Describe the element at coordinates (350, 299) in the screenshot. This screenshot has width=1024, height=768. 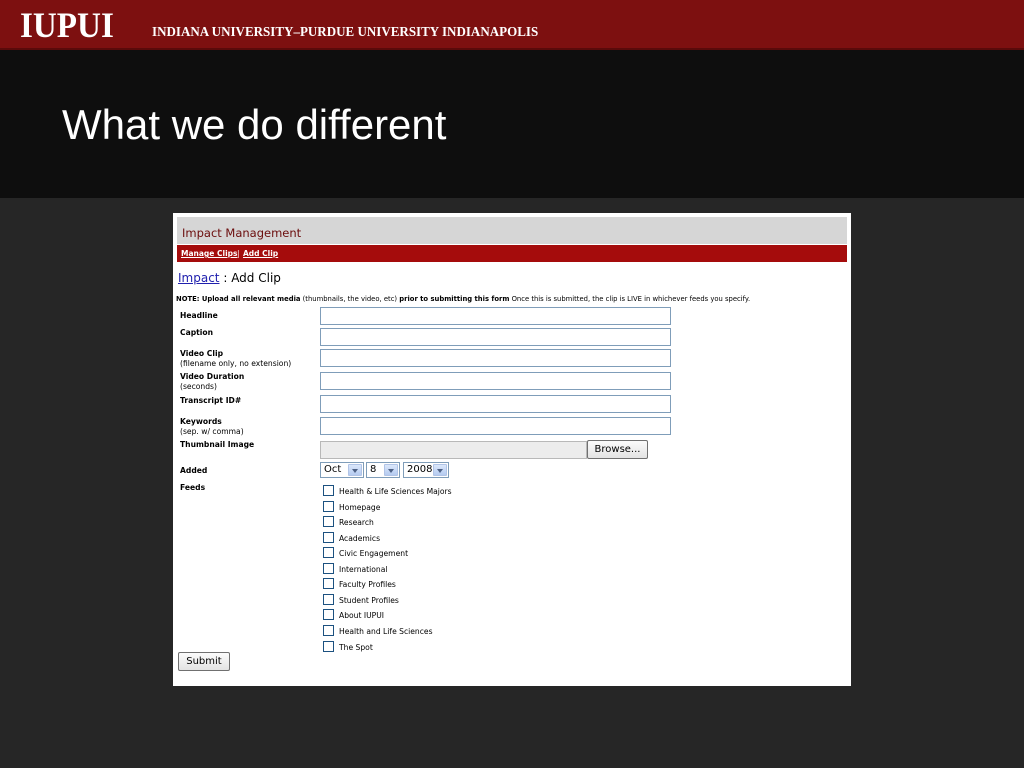
I see `note-part-2: (thumbnails, the video, etc)` at that location.